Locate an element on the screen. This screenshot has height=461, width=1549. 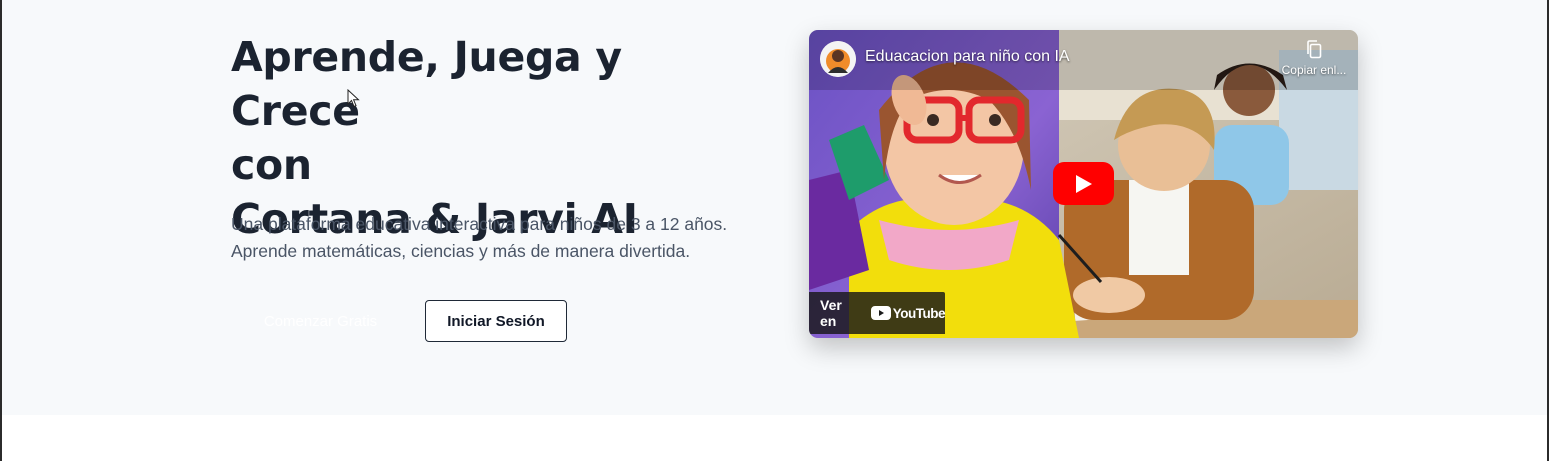
youtube-wordmark: YouTube is located at coordinates (919, 313).